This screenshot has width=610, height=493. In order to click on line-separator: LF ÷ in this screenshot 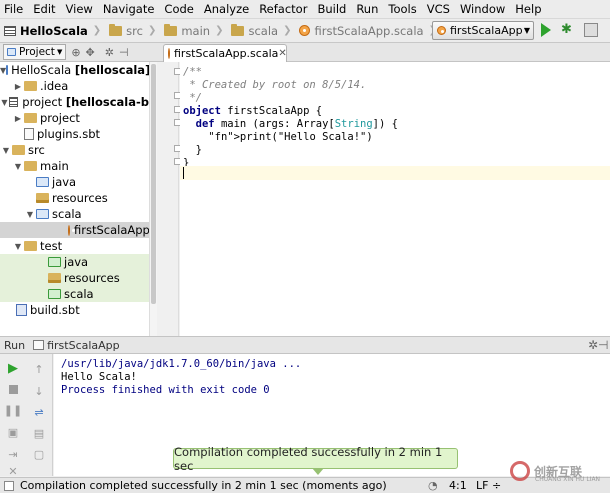, I will do `click(488, 485)`.